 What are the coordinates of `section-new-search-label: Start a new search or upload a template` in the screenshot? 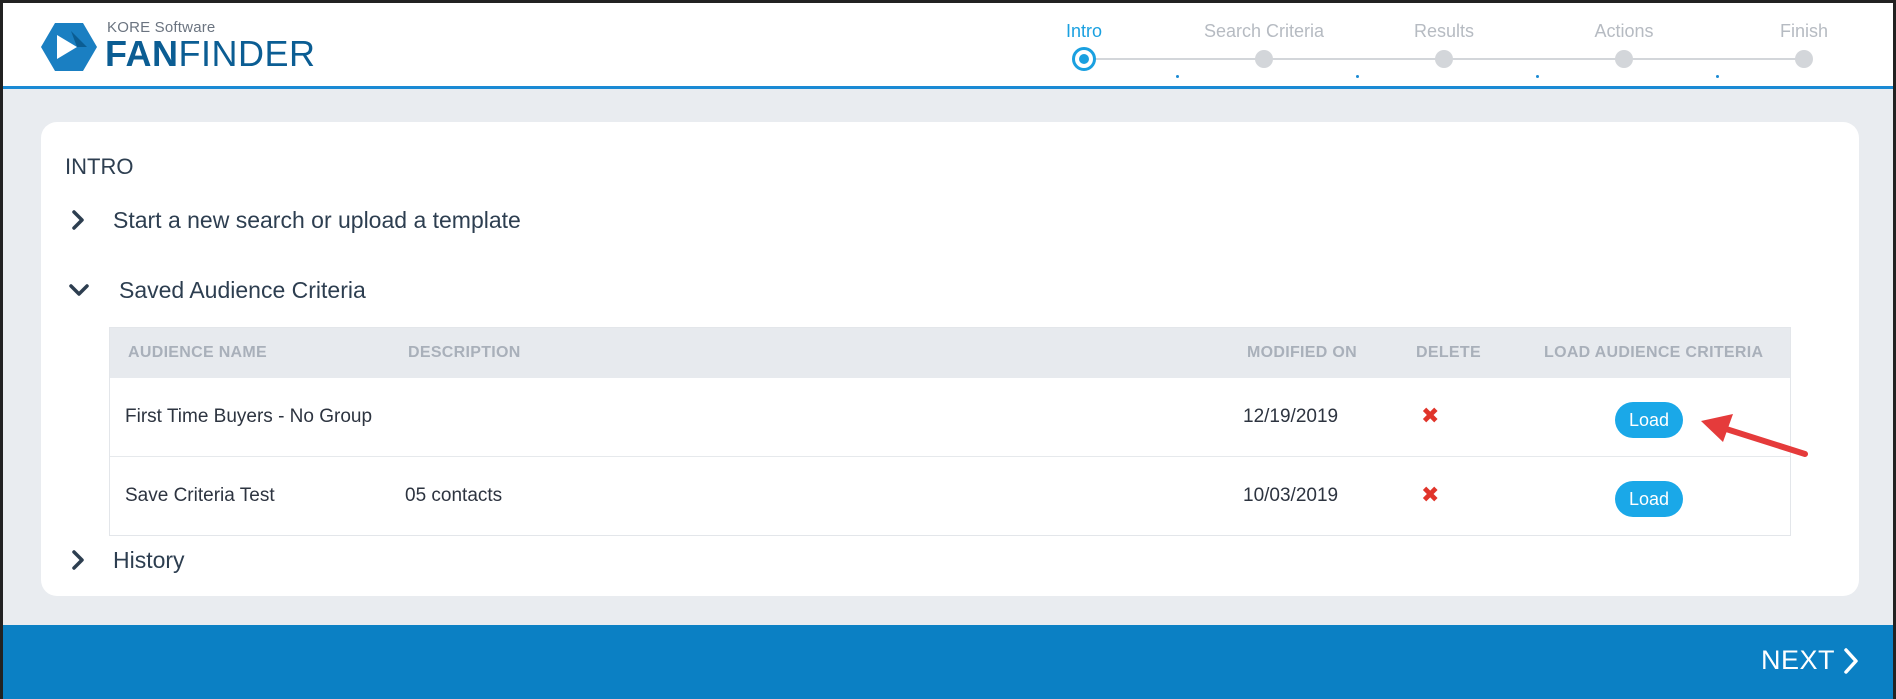 It's located at (317, 219).